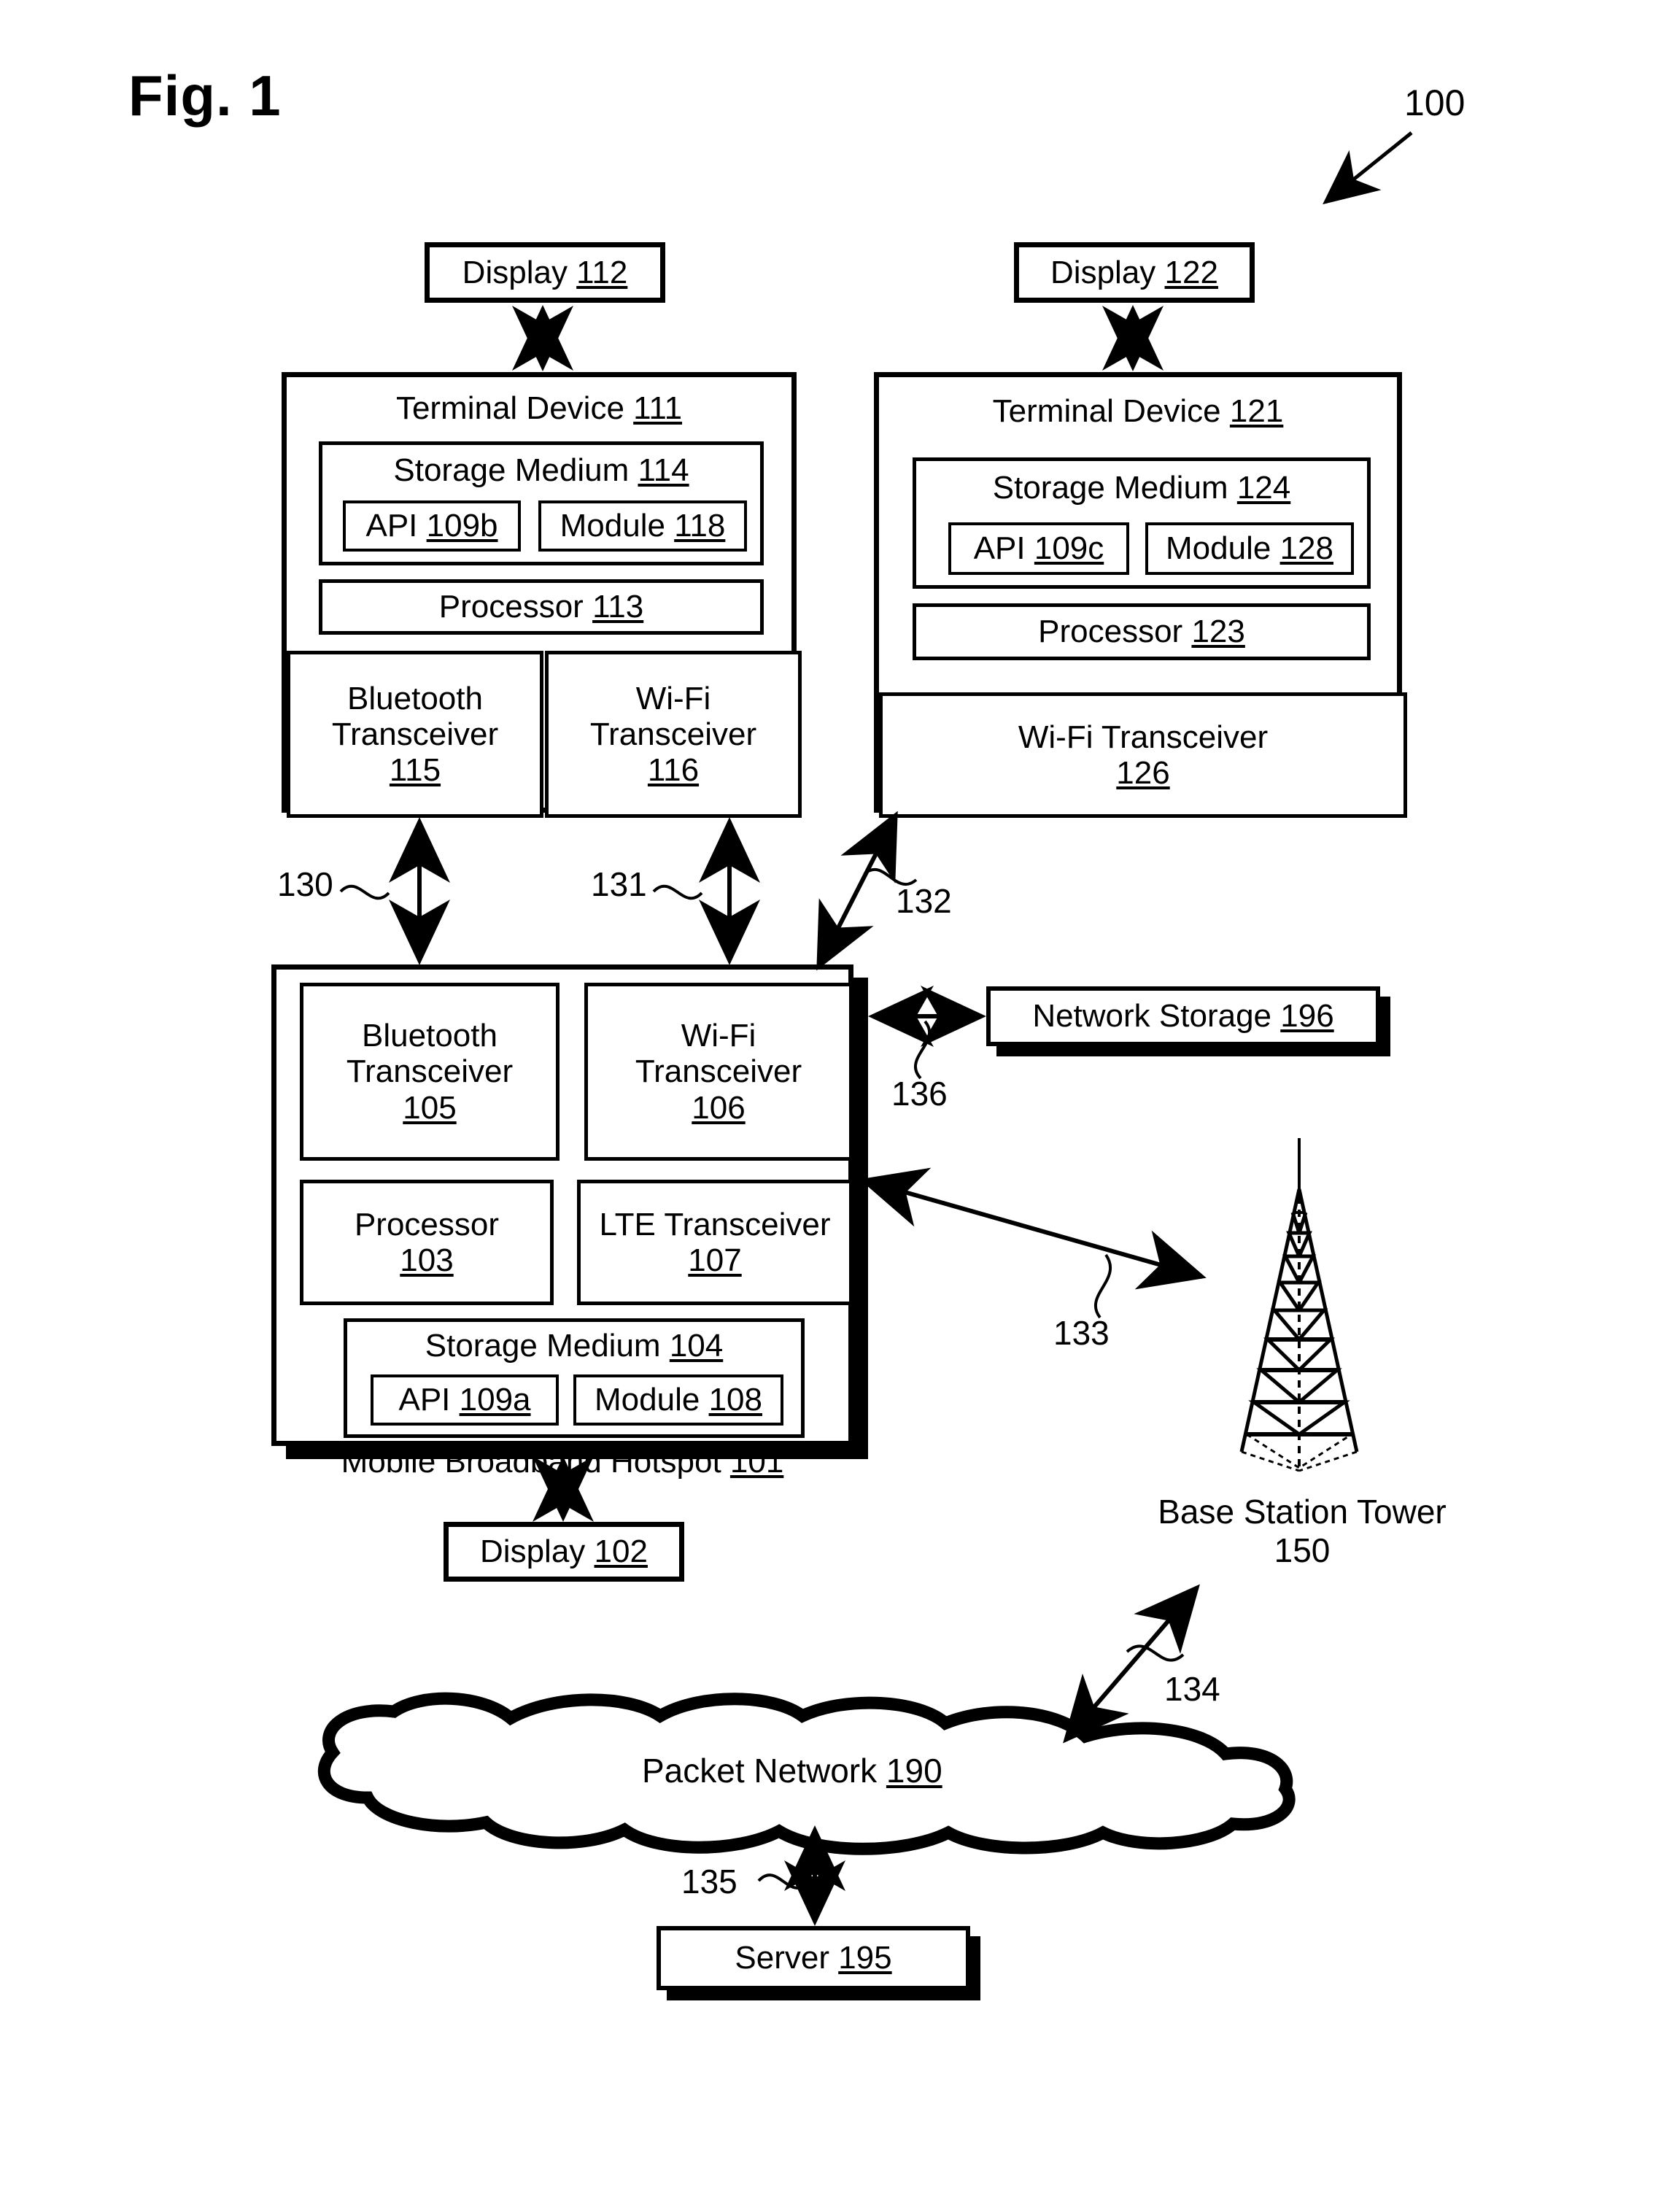  What do you see at coordinates (1033, 1243) in the screenshot?
I see `link-133-connector` at bounding box center [1033, 1243].